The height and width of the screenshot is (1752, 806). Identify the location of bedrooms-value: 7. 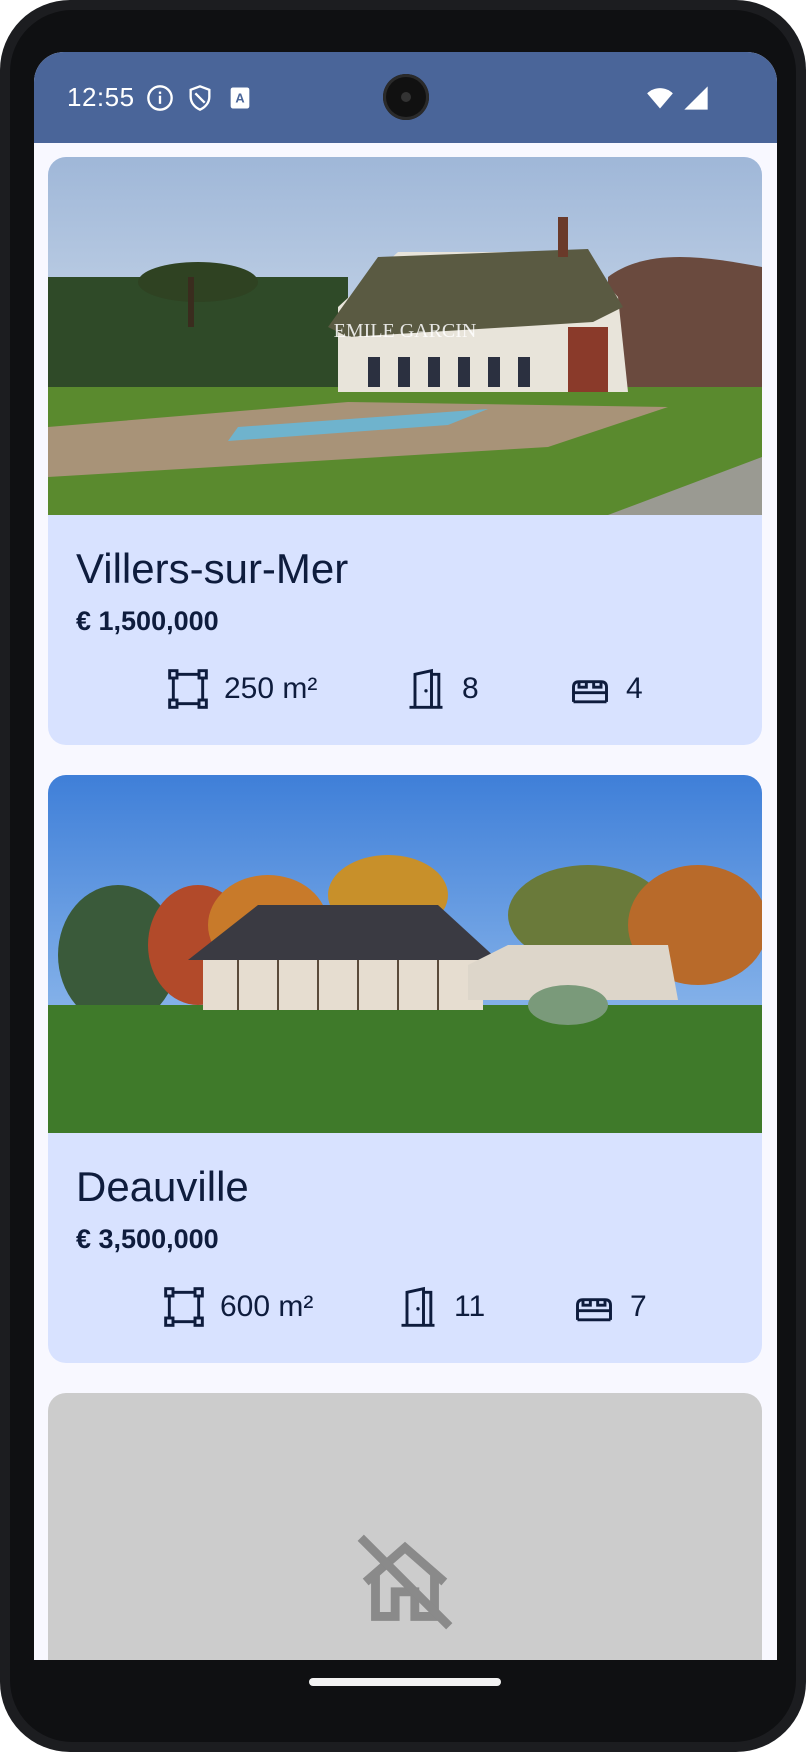
(638, 1306).